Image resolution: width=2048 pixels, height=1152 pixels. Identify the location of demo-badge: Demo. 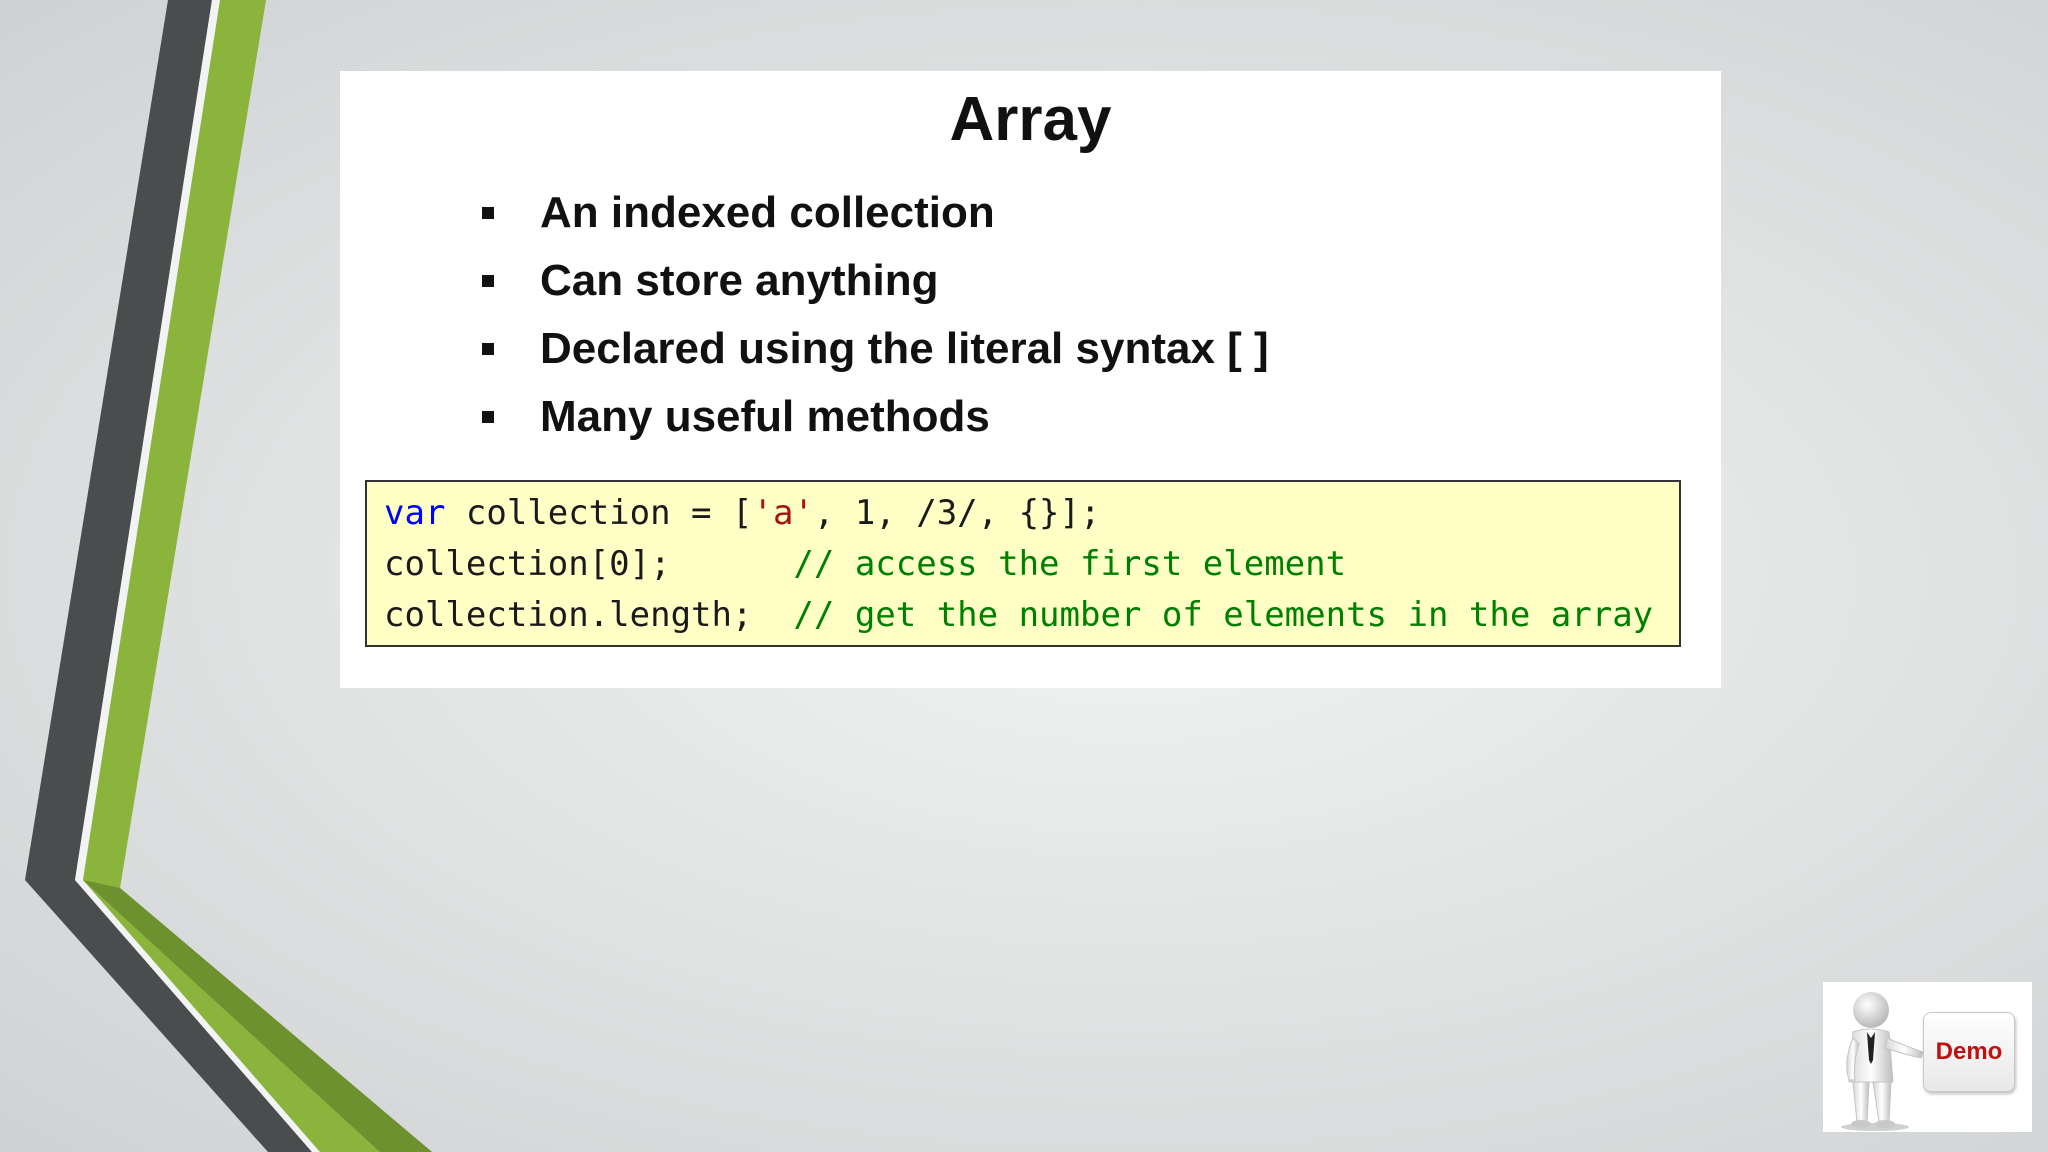
(1927, 1057).